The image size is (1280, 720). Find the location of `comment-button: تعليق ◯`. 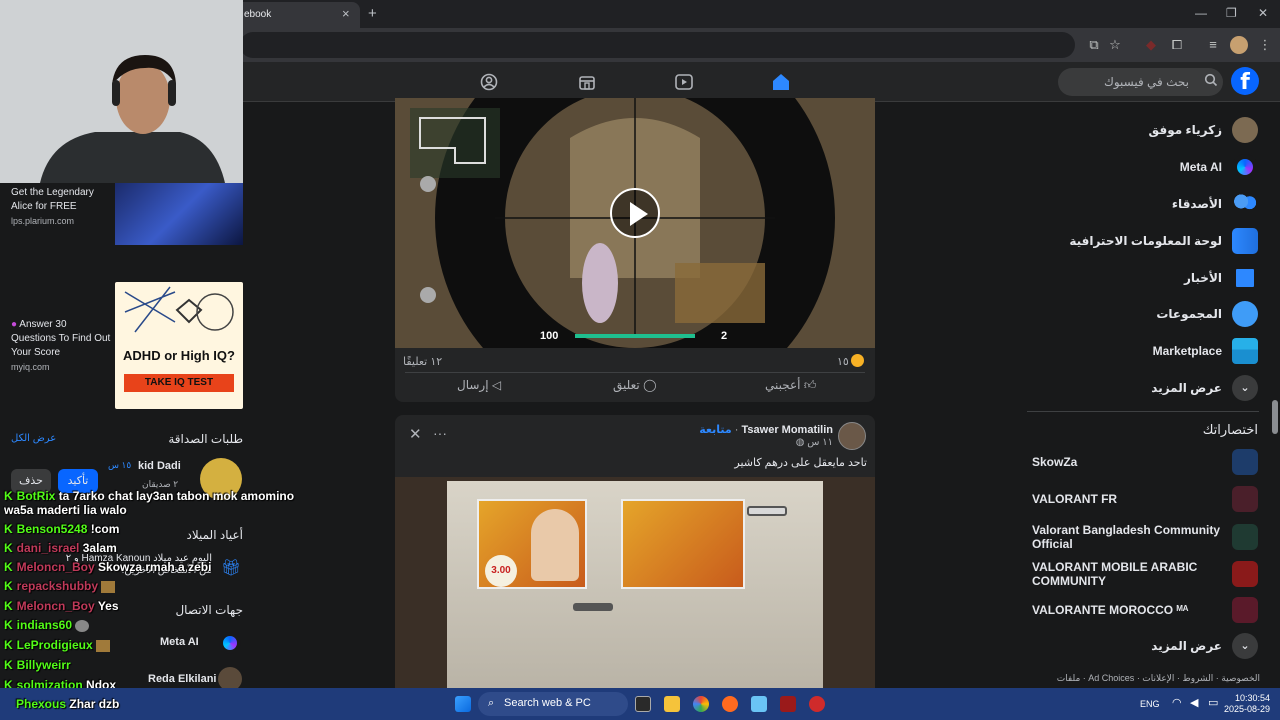

comment-button: تعليق ◯ is located at coordinates (635, 385).